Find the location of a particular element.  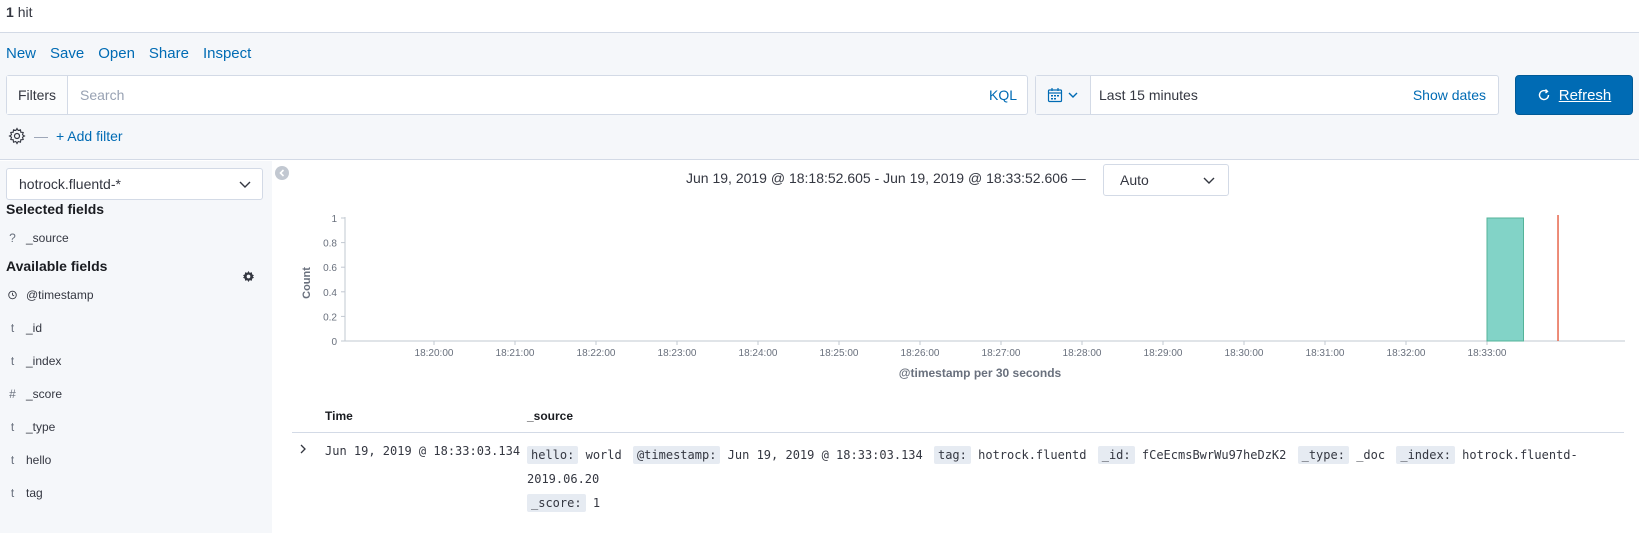

selected-fields-title: Selected fields is located at coordinates (55, 209).